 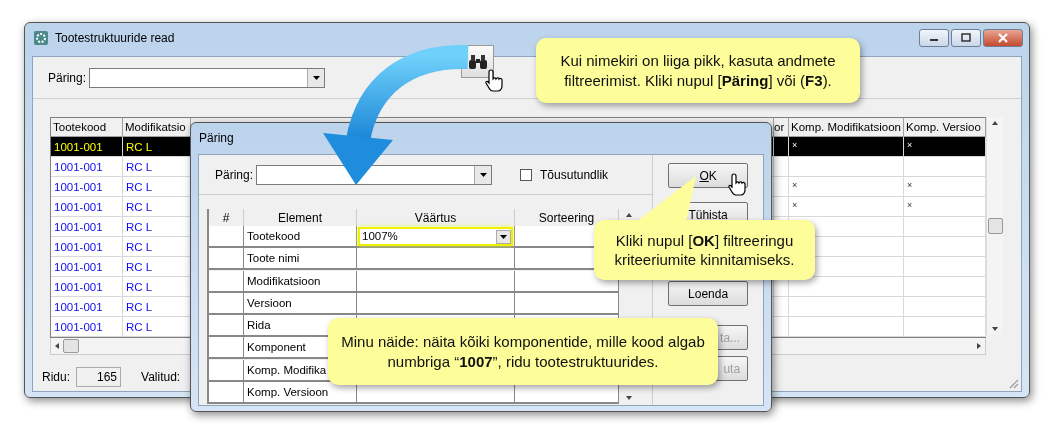 I want to click on column-header: Tootekood, so click(x=87, y=127).